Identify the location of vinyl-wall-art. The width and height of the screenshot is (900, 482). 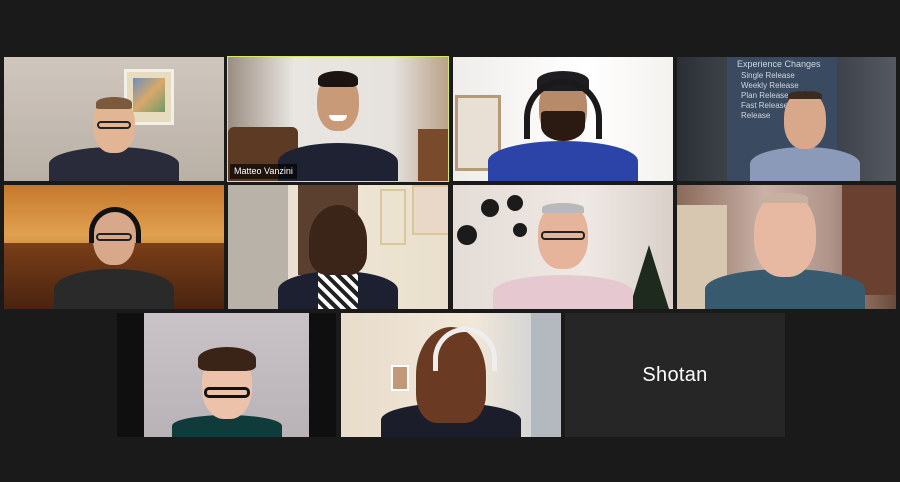
(498, 225).